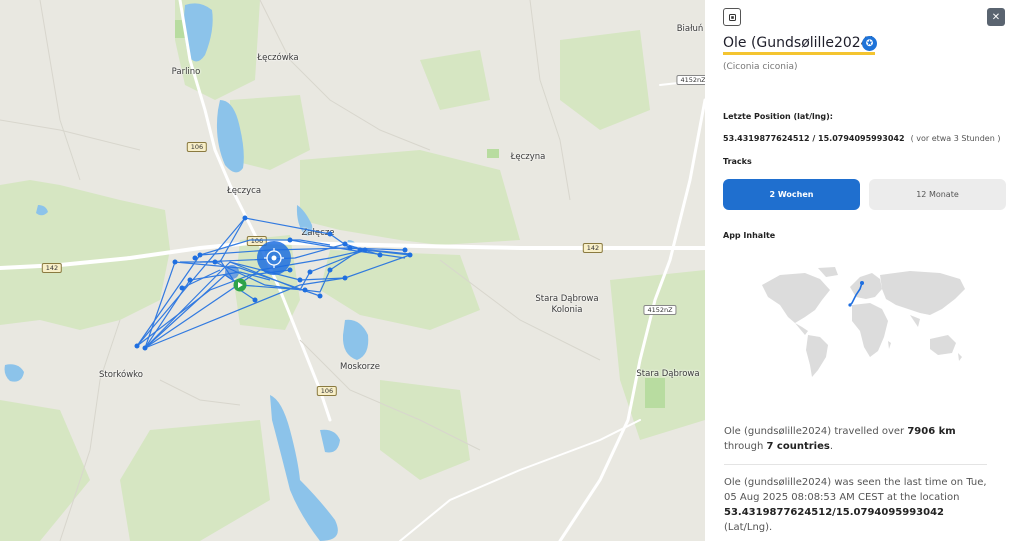 This screenshot has width=1024, height=541. I want to click on travel-distance: 7906 km, so click(931, 431).